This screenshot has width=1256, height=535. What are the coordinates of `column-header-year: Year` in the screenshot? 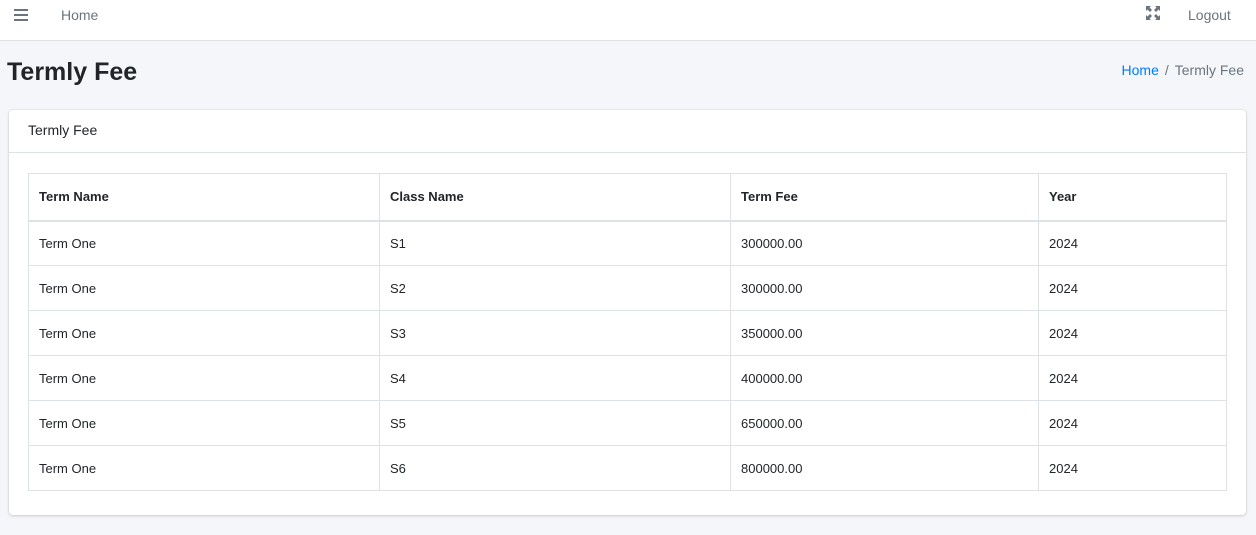 It's located at (1132, 197).